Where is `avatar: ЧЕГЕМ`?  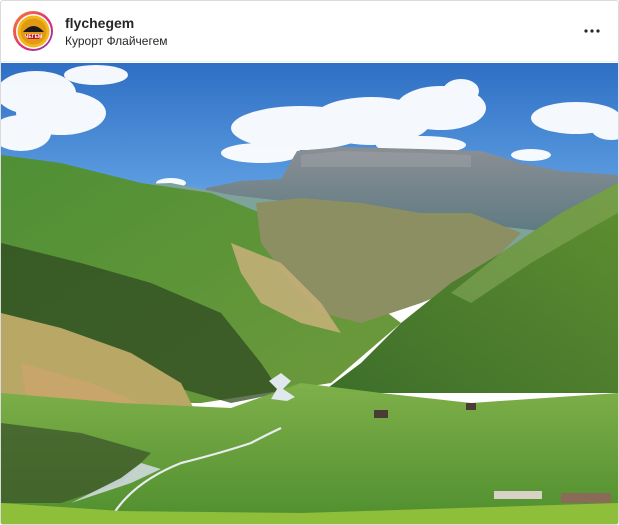
avatar: ЧЕГЕМ is located at coordinates (33, 31).